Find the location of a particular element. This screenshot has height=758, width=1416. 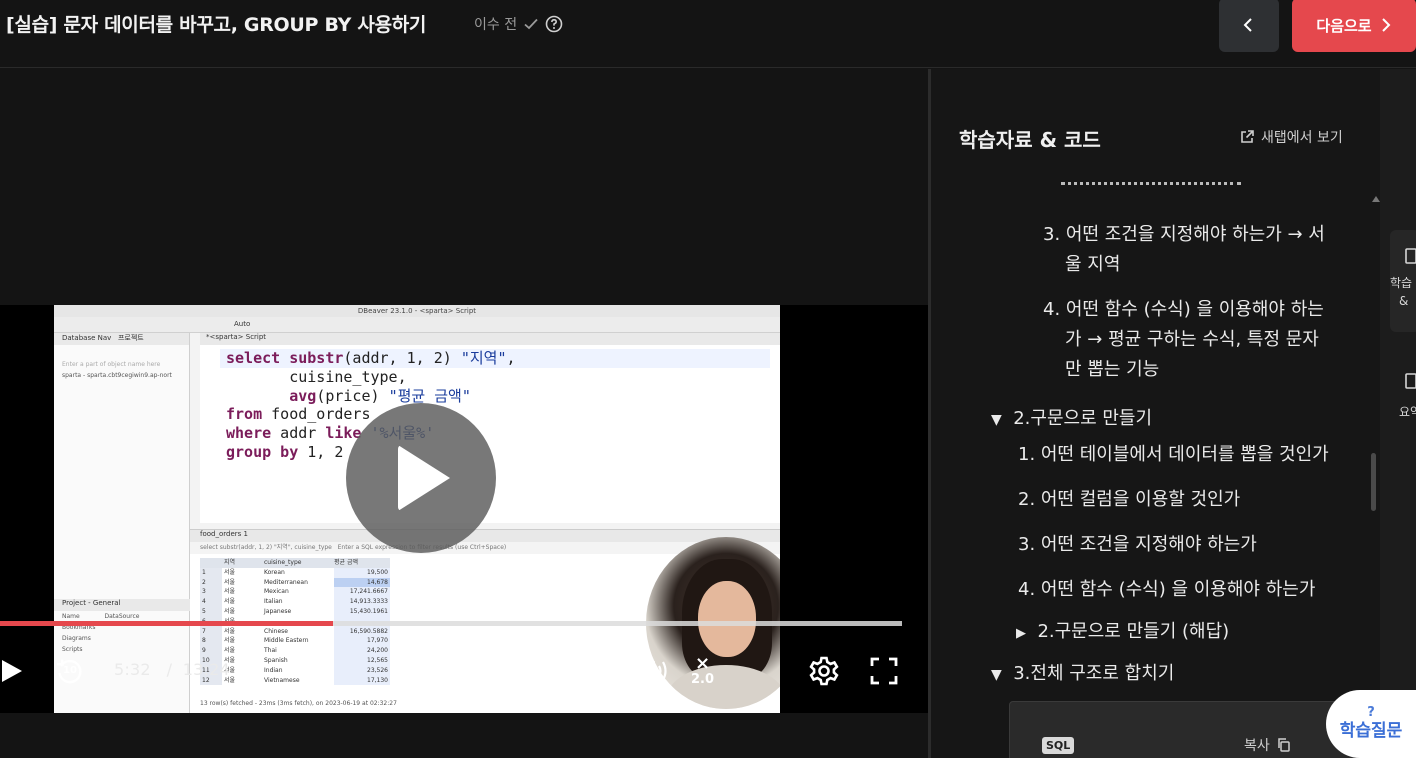

current-time: 5:32 is located at coordinates (132, 669).